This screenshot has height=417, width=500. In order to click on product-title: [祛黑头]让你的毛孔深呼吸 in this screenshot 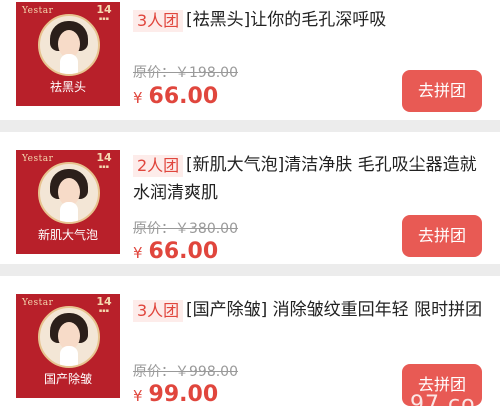, I will do `click(308, 20)`.